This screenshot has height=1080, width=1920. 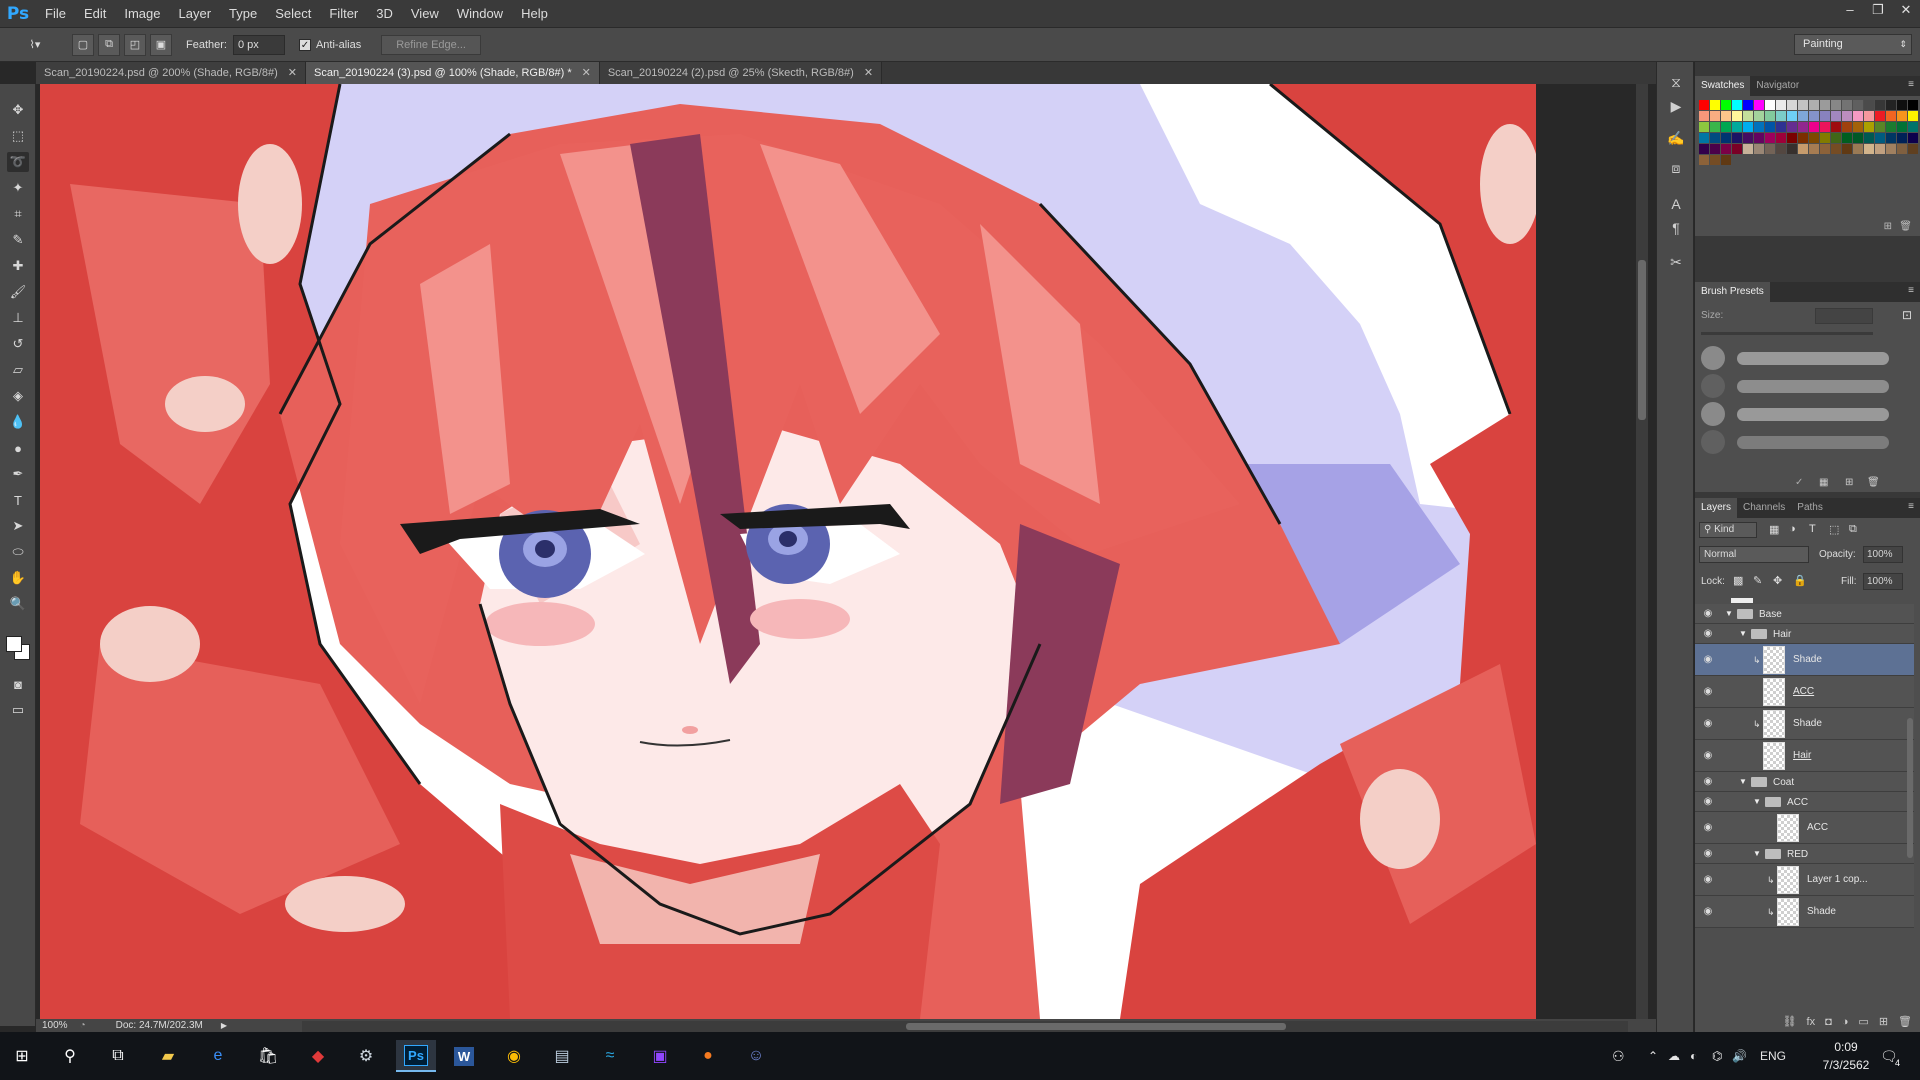 What do you see at coordinates (18, 710) in the screenshot?
I see `screen-mode-icon: ▭` at bounding box center [18, 710].